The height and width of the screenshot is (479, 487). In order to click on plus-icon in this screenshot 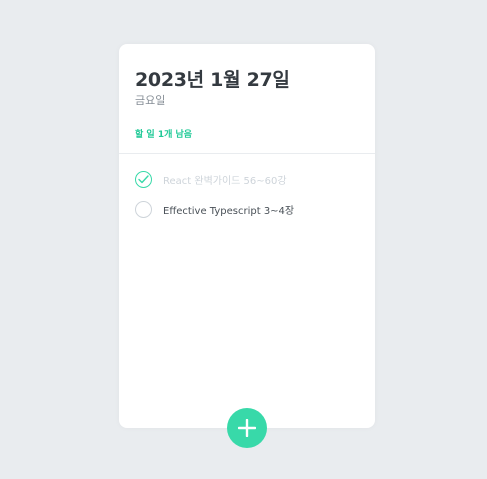, I will do `click(247, 428)`.